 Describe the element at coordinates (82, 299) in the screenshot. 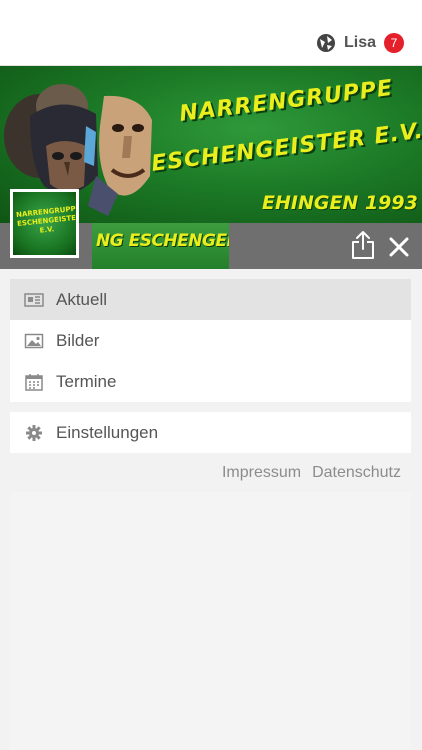

I see `menu-label-aktuell: Aktuell` at that location.